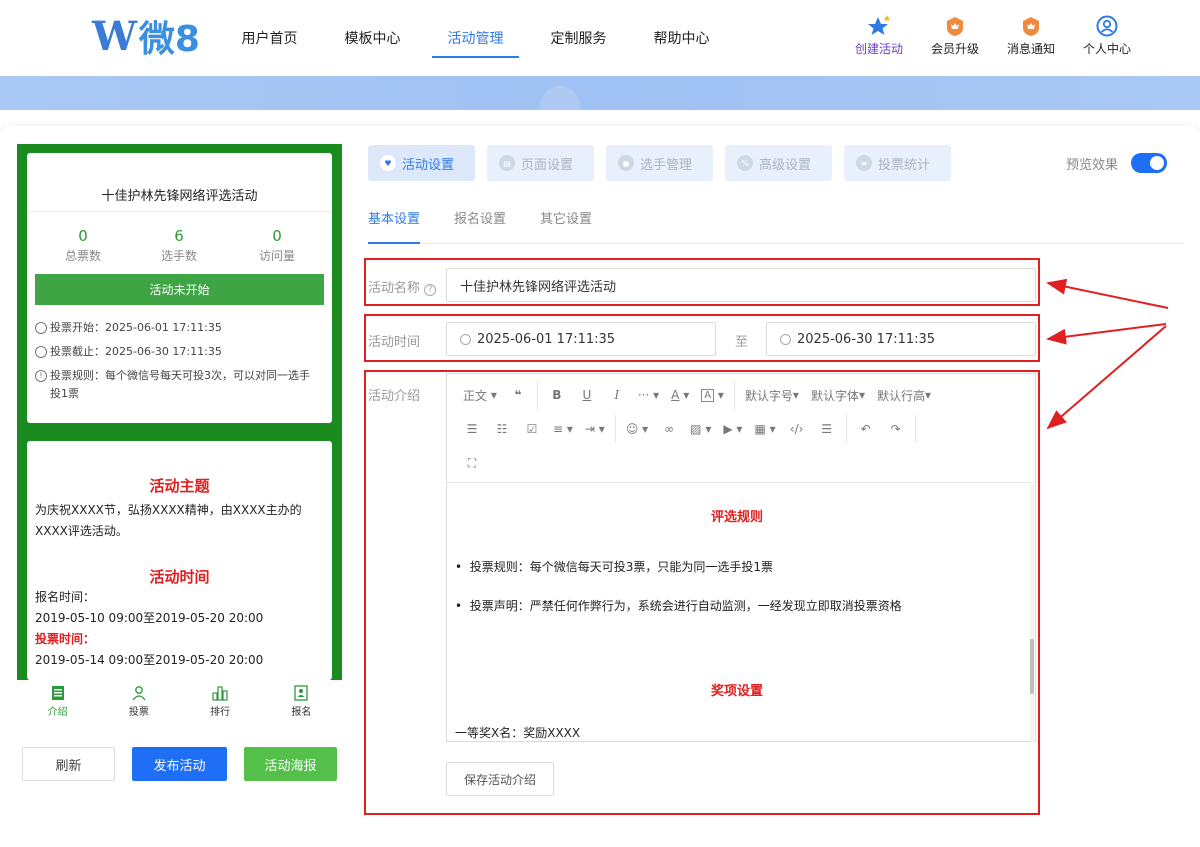  What do you see at coordinates (480, 395) in the screenshot?
I see `paragraph-style-select: 正文 ▾` at bounding box center [480, 395].